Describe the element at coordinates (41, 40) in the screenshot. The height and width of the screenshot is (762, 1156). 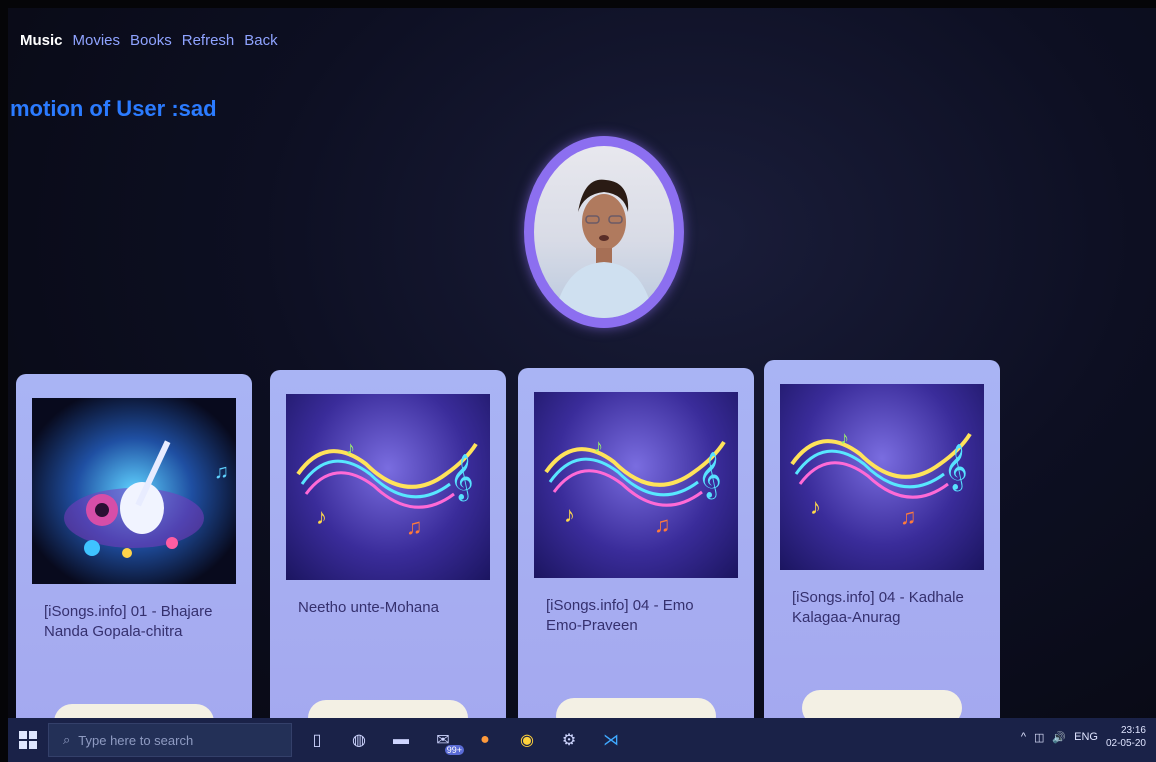
I see `nav-music: Music` at that location.